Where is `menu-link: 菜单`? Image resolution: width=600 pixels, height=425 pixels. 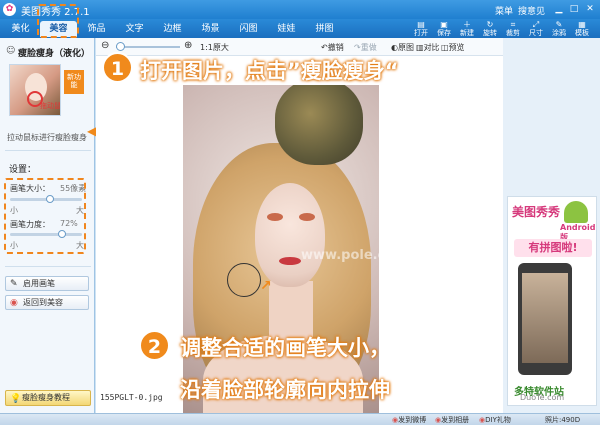
menu-link: 菜单 is located at coordinates (504, 10).